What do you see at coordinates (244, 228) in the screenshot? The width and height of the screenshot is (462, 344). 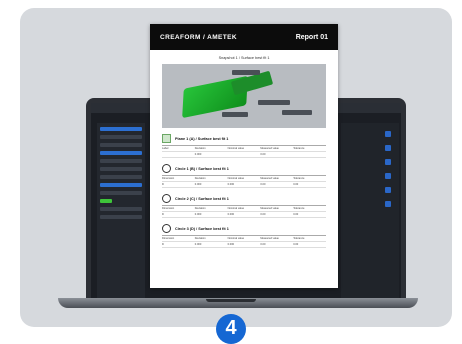 I see `section-header: Circle 3 (D) / Surface best fit 1` at bounding box center [244, 228].